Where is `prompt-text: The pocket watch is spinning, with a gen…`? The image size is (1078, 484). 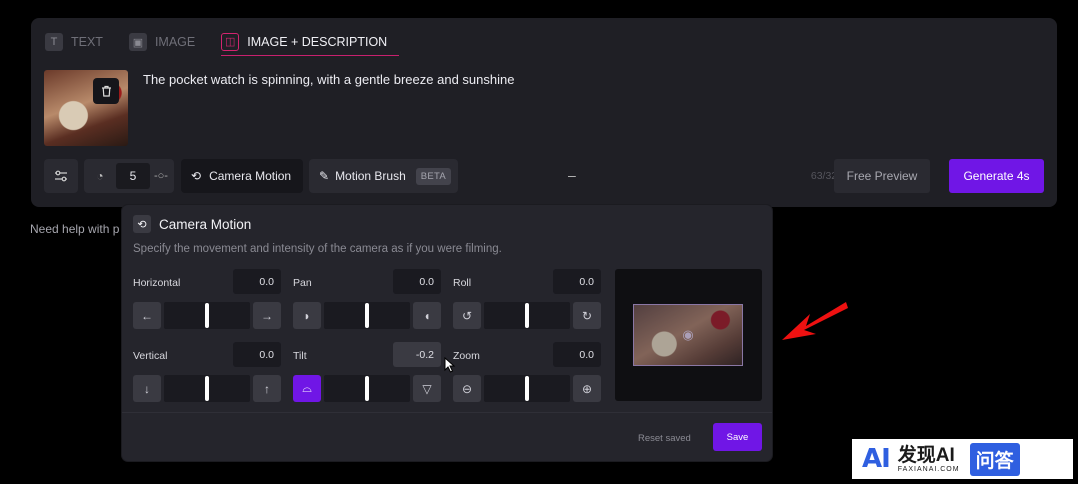
prompt-text: The pocket watch is spinning, with a gen… is located at coordinates (328, 79).